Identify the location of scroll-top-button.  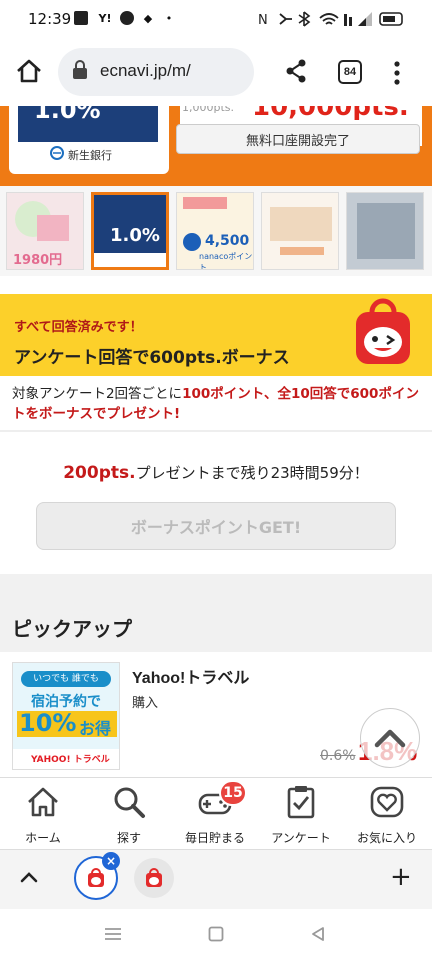
(390, 738).